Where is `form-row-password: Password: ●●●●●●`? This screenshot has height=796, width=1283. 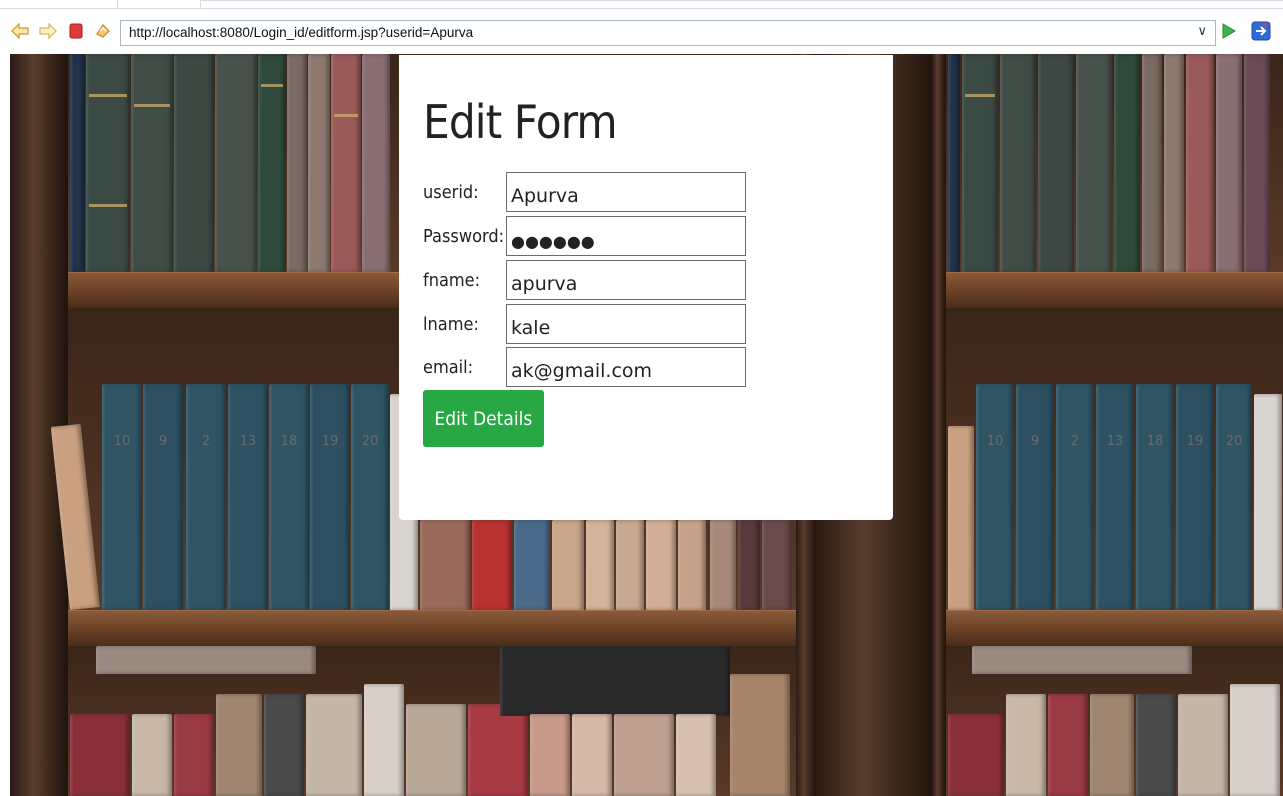 form-row-password: Password: ●●●●●● is located at coordinates (593, 236).